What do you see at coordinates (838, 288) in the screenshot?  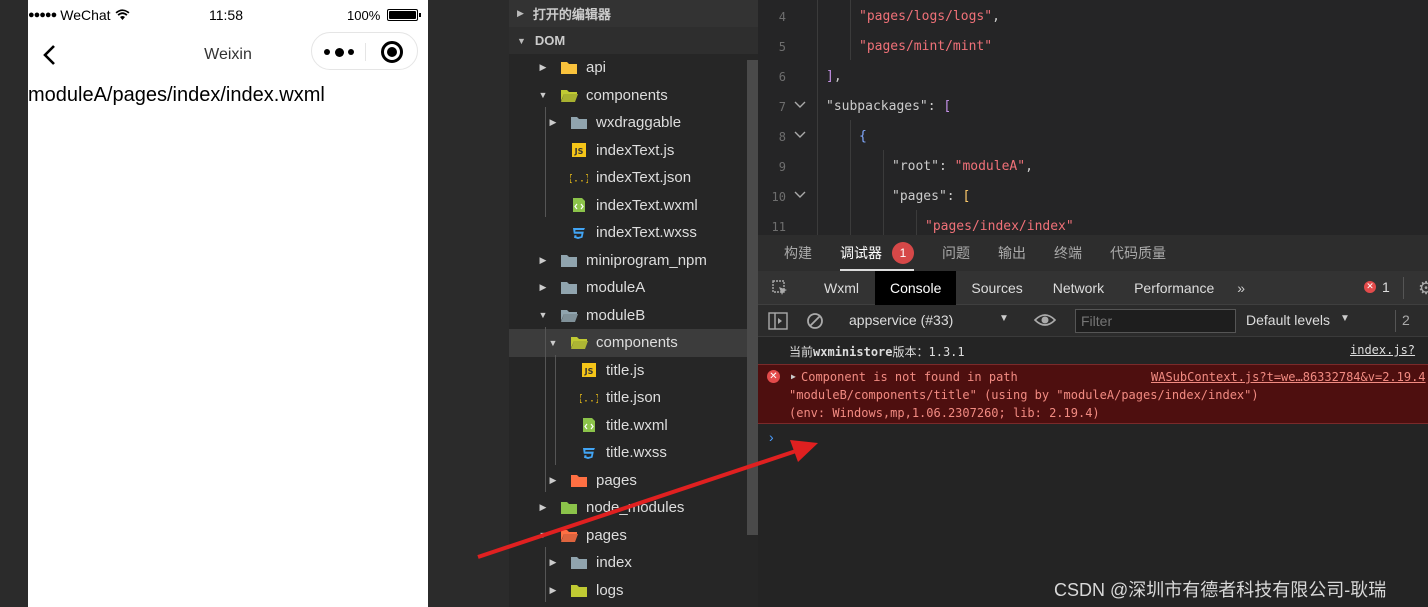 I see `devtools-tab: Wxml` at bounding box center [838, 288].